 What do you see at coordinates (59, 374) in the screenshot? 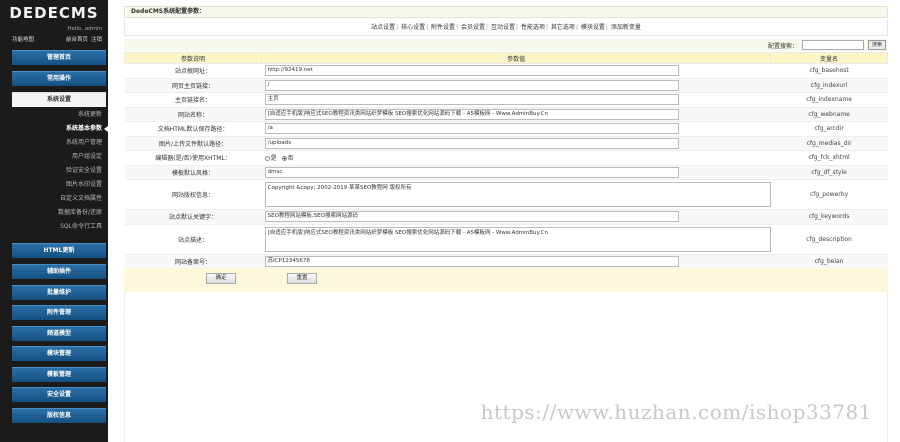
I see `nav-templates: 模板管理` at bounding box center [59, 374].